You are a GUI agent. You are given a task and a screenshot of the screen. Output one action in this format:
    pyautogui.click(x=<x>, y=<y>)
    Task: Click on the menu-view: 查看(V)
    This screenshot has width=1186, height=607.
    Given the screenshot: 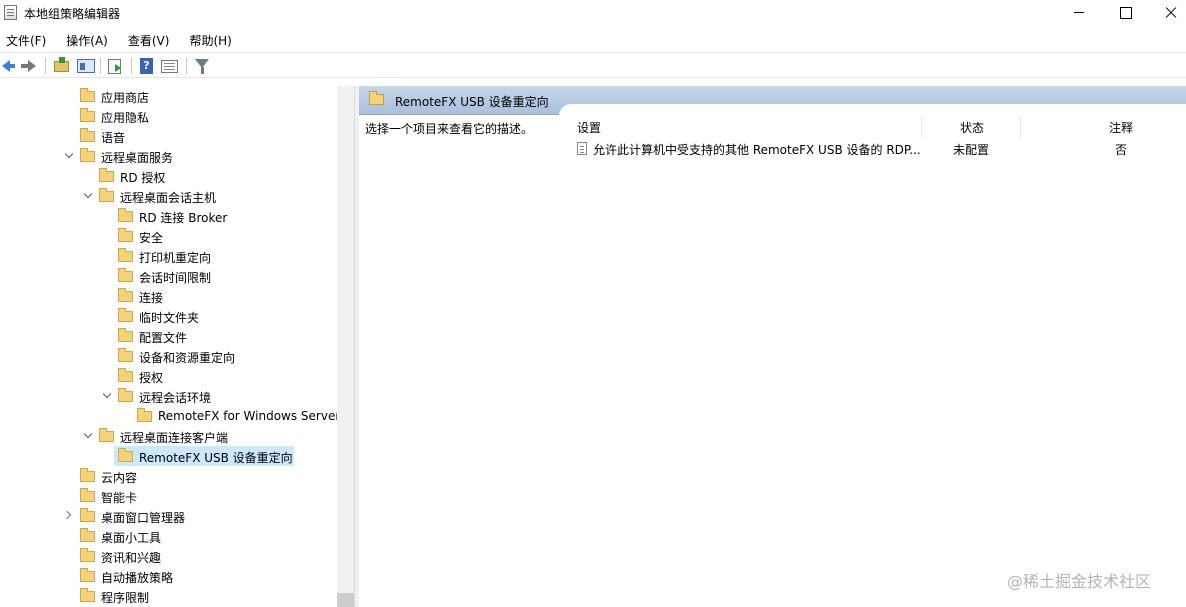 What is the action you would take?
    pyautogui.click(x=150, y=39)
    